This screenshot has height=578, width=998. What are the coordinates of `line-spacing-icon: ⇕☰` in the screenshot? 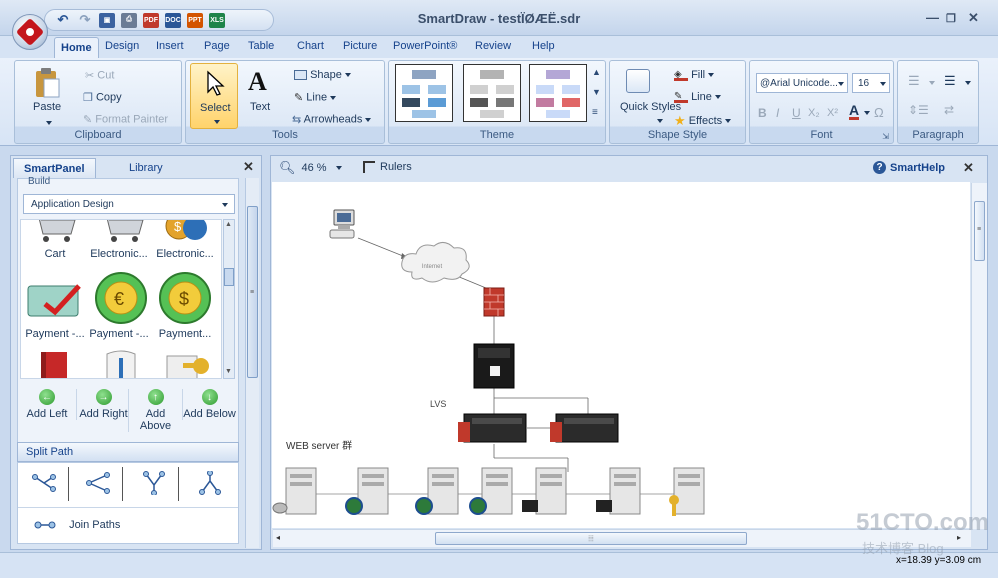 It's located at (918, 110).